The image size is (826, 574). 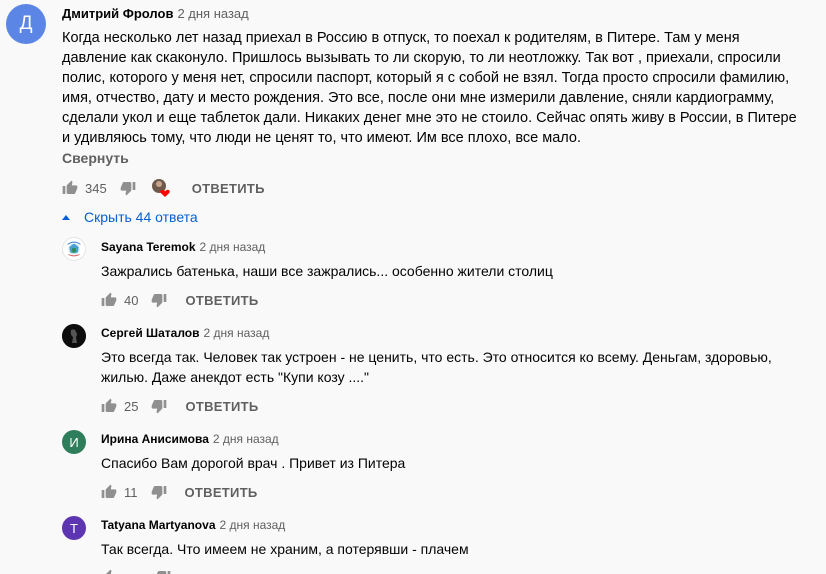 I want to click on like-count: 25, so click(x=131, y=406).